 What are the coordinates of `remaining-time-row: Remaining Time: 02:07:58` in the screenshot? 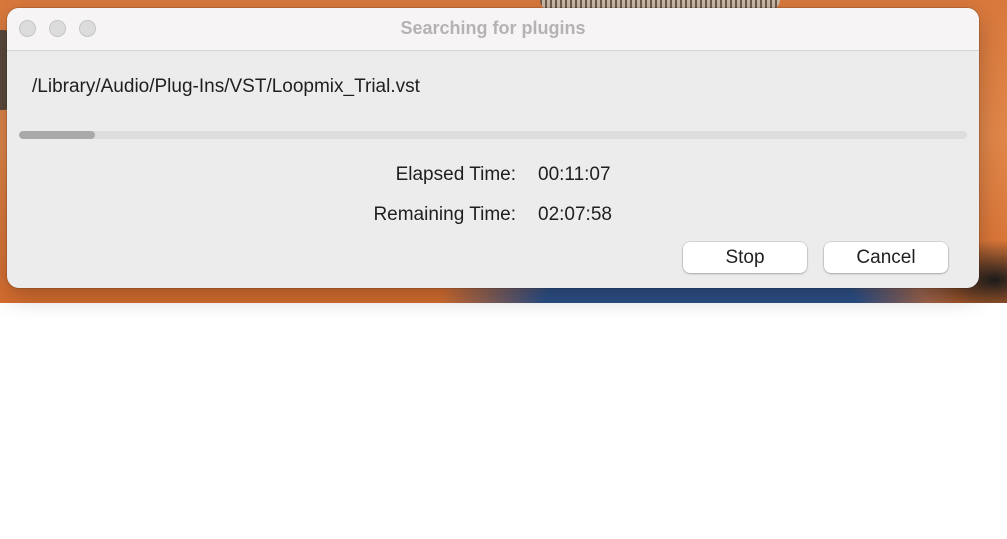 It's located at (493, 216).